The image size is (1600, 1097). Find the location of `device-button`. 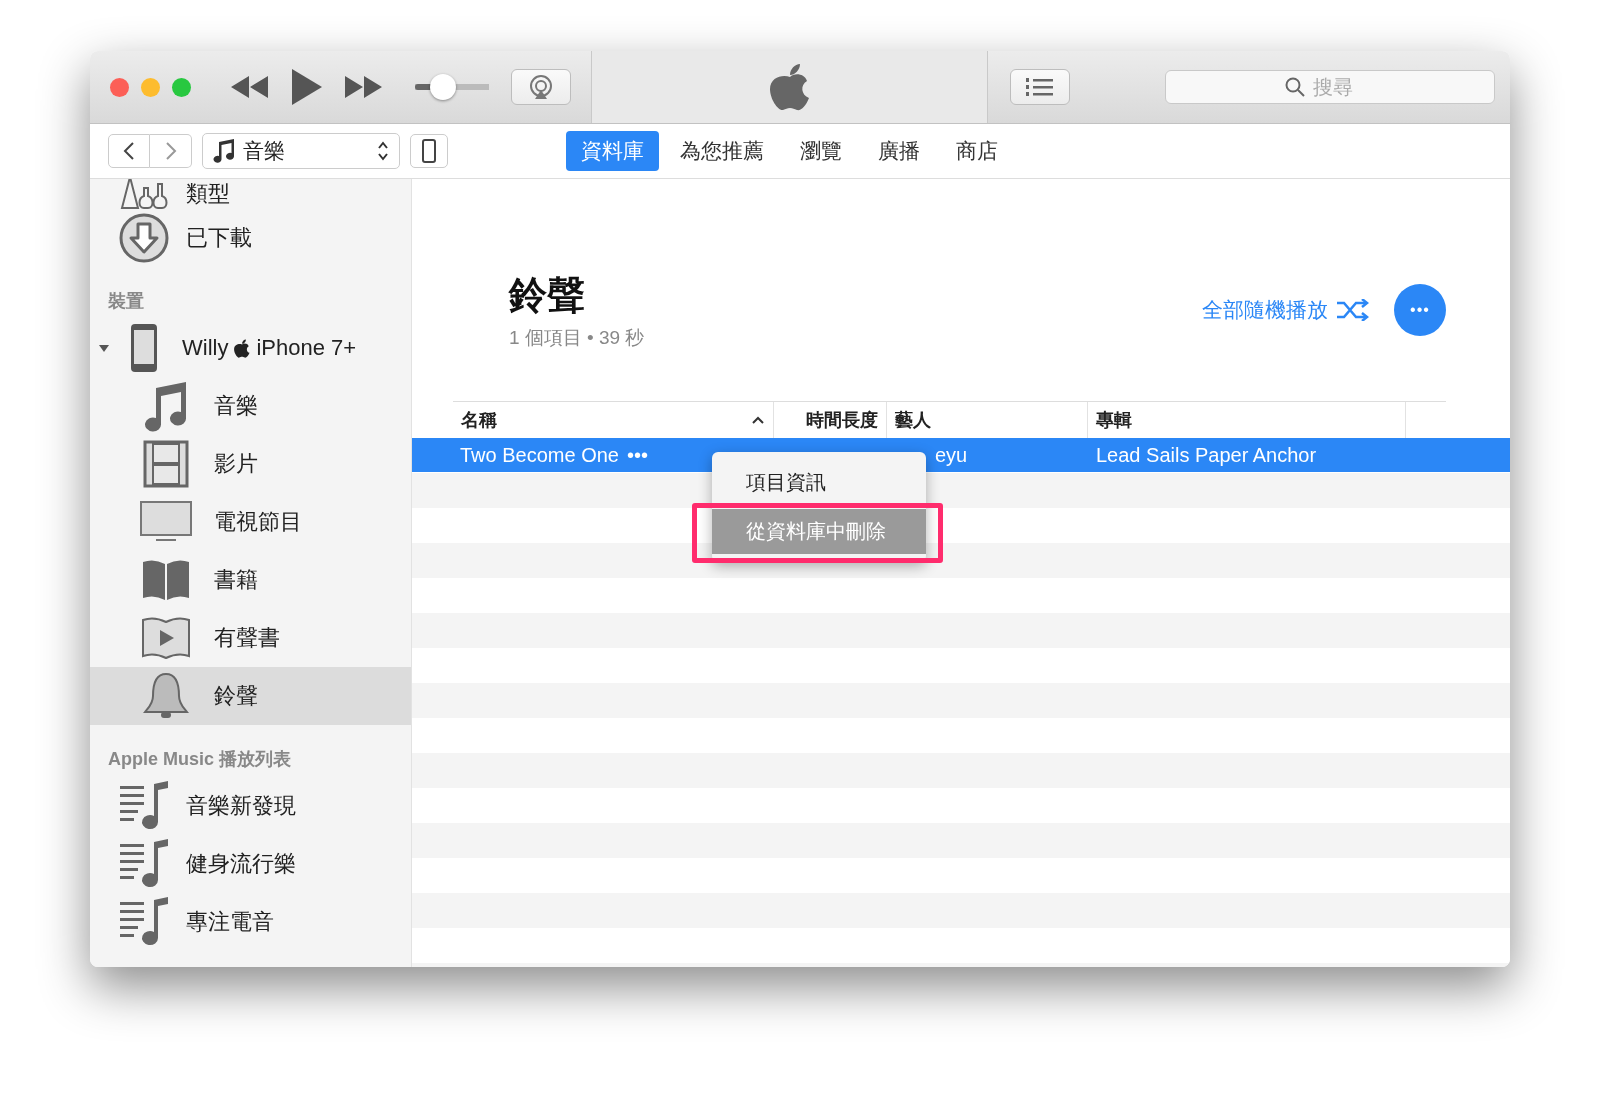

device-button is located at coordinates (429, 151).